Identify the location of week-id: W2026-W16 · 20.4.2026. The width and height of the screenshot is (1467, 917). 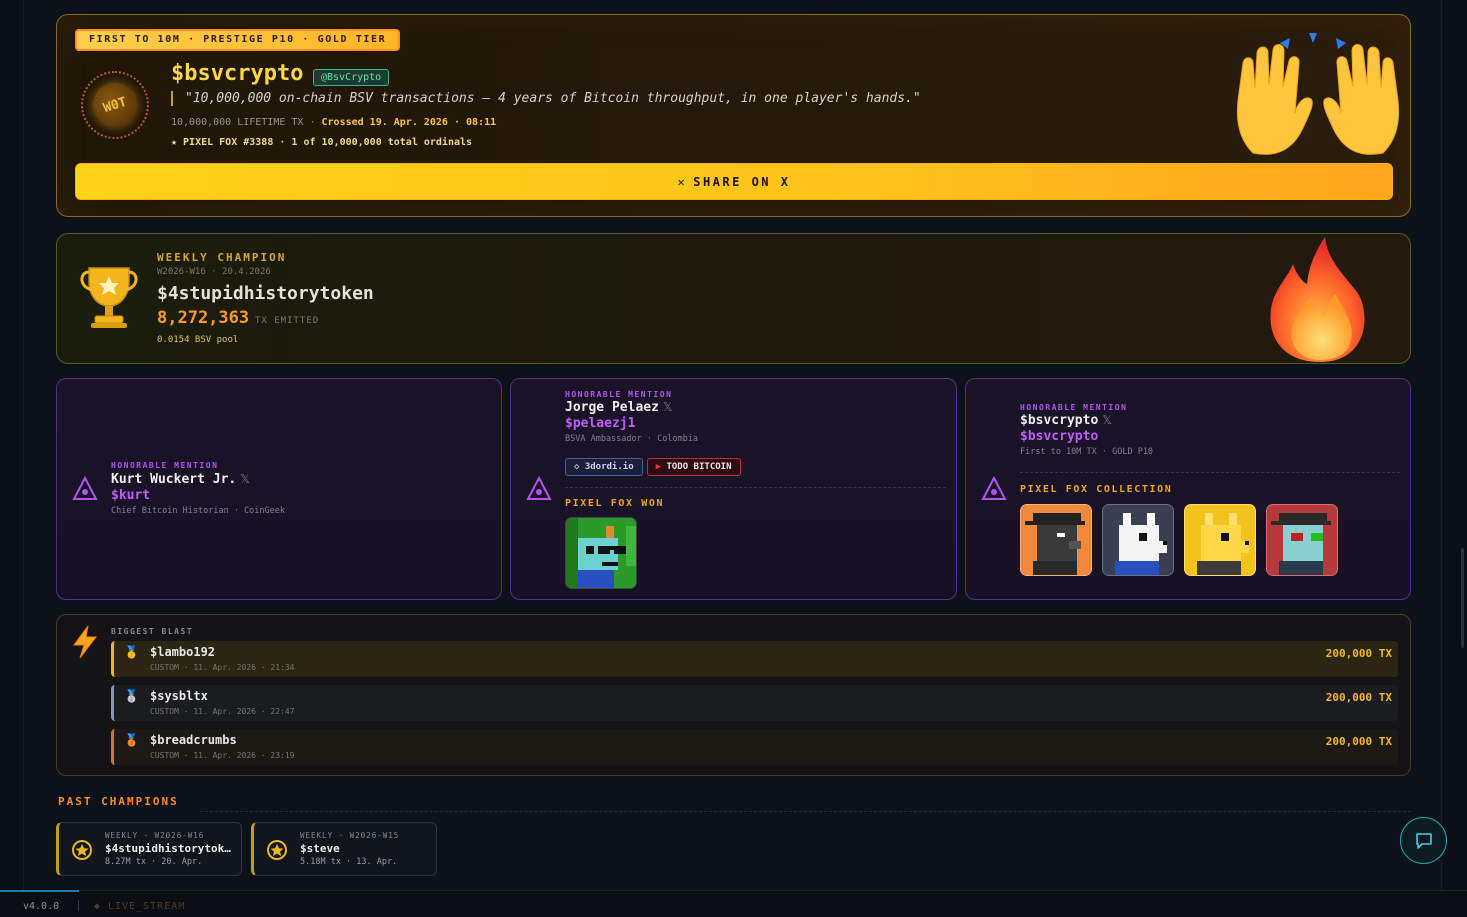
(214, 272).